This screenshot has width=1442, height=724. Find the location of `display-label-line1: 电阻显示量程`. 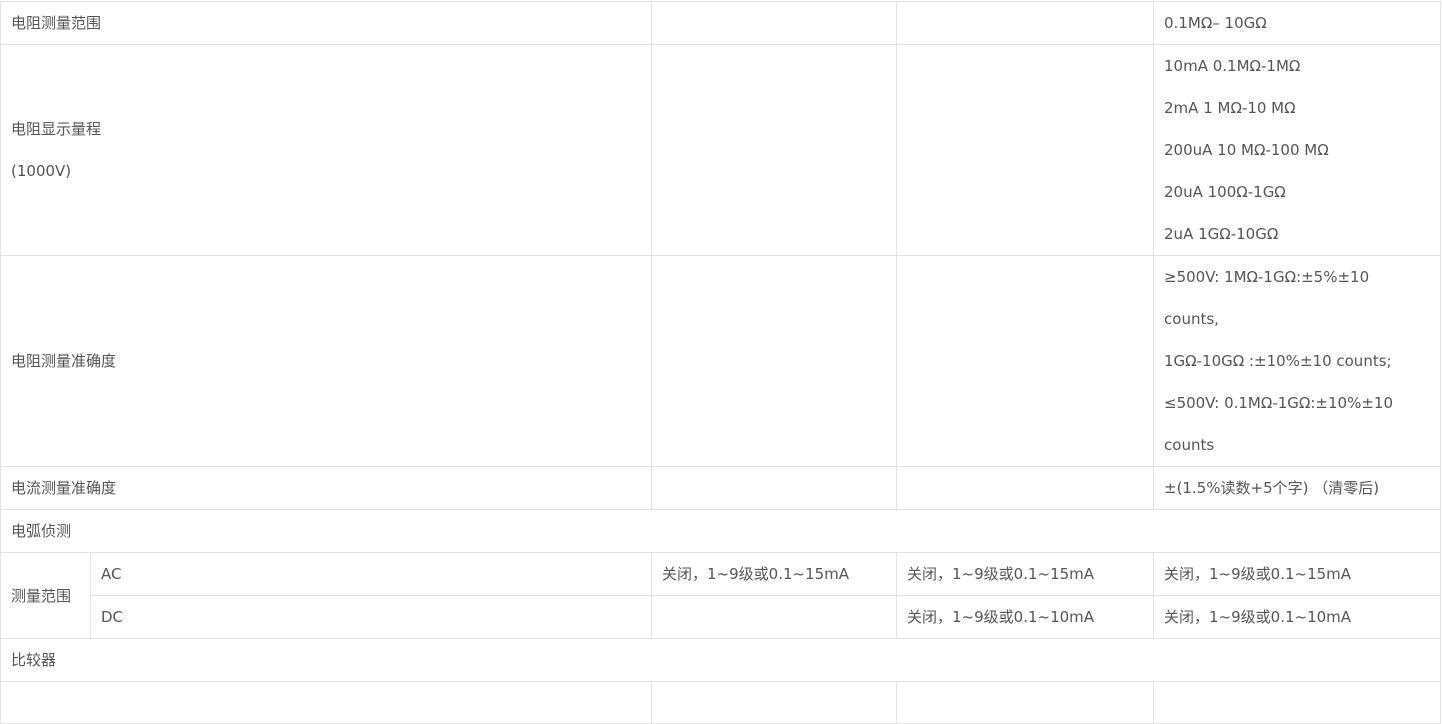

display-label-line1: 电阻显示量程 is located at coordinates (56, 129).